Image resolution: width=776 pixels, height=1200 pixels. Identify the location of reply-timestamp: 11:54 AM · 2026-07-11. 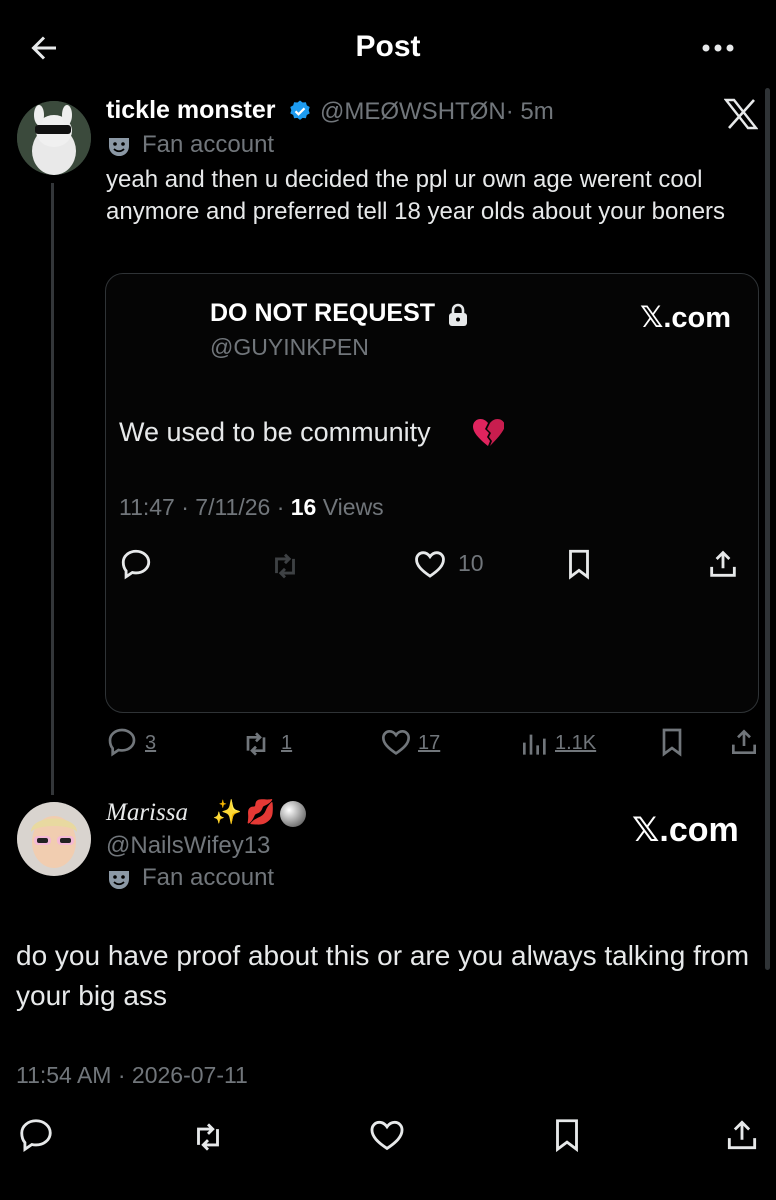
(132, 1075).